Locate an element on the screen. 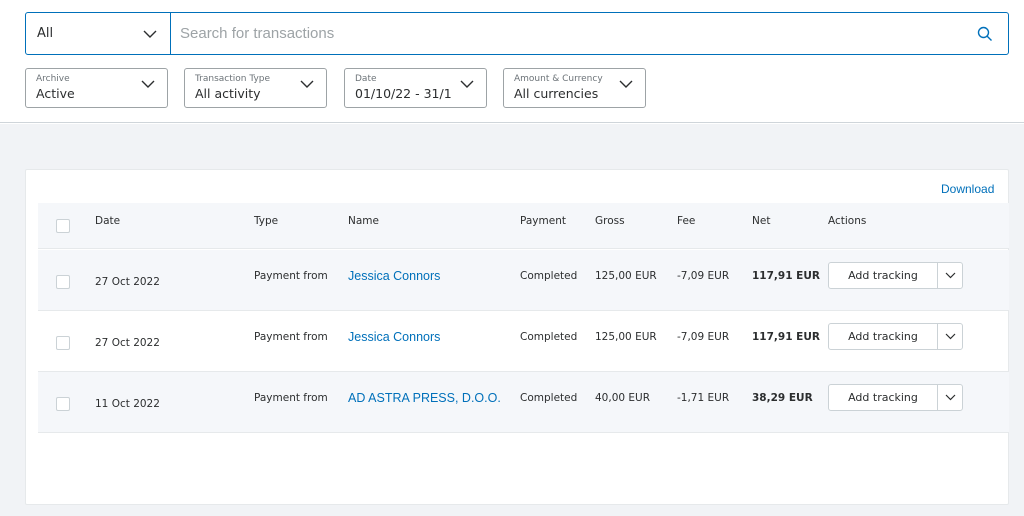  header-payment: Payment is located at coordinates (543, 221).